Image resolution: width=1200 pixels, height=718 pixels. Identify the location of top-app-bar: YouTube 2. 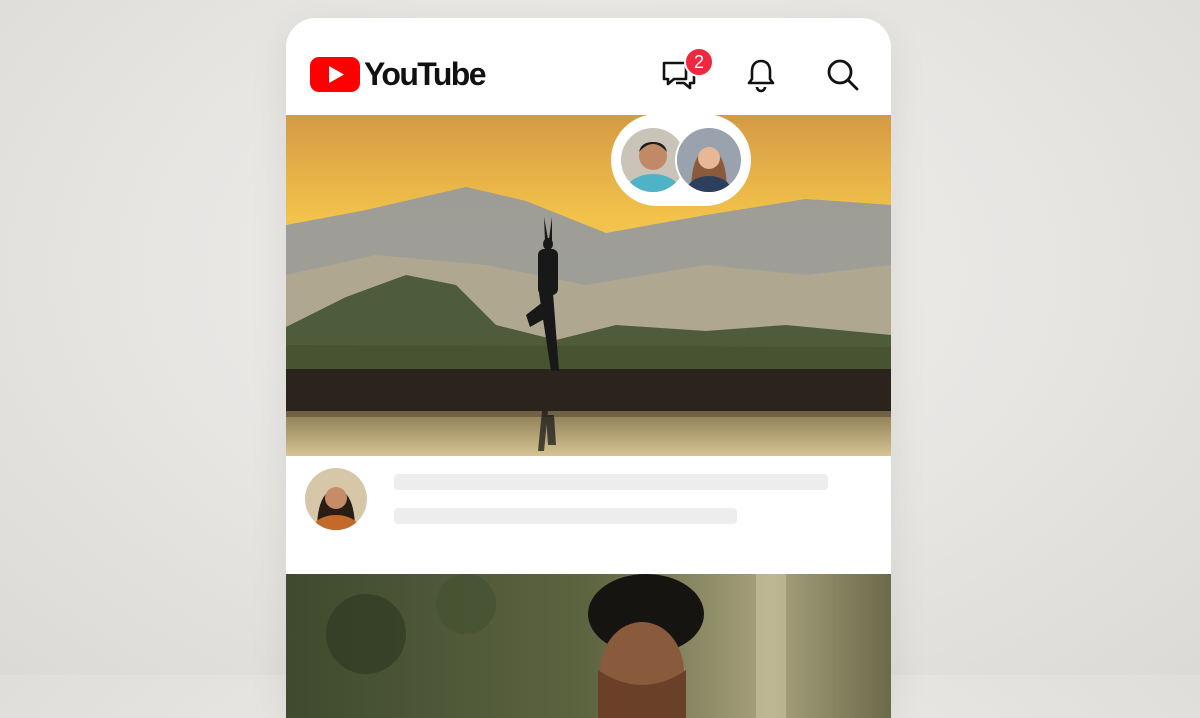
(588, 66).